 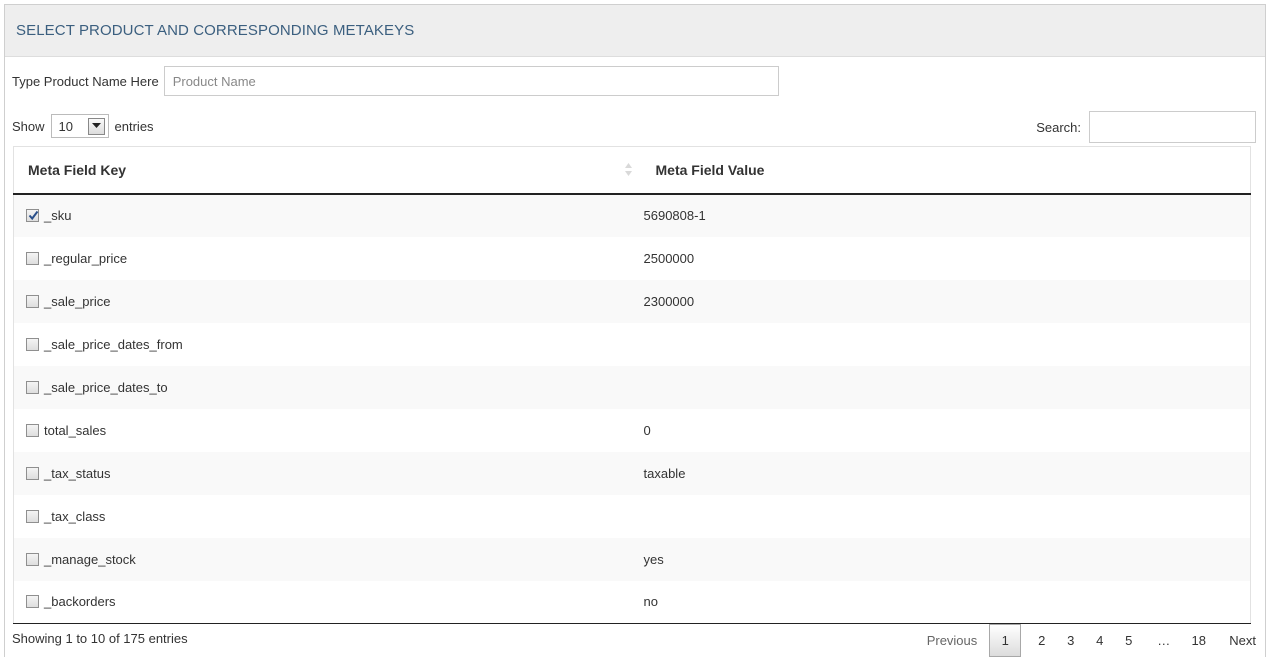 What do you see at coordinates (1041, 640) in the screenshot?
I see `page-button-2: 2` at bounding box center [1041, 640].